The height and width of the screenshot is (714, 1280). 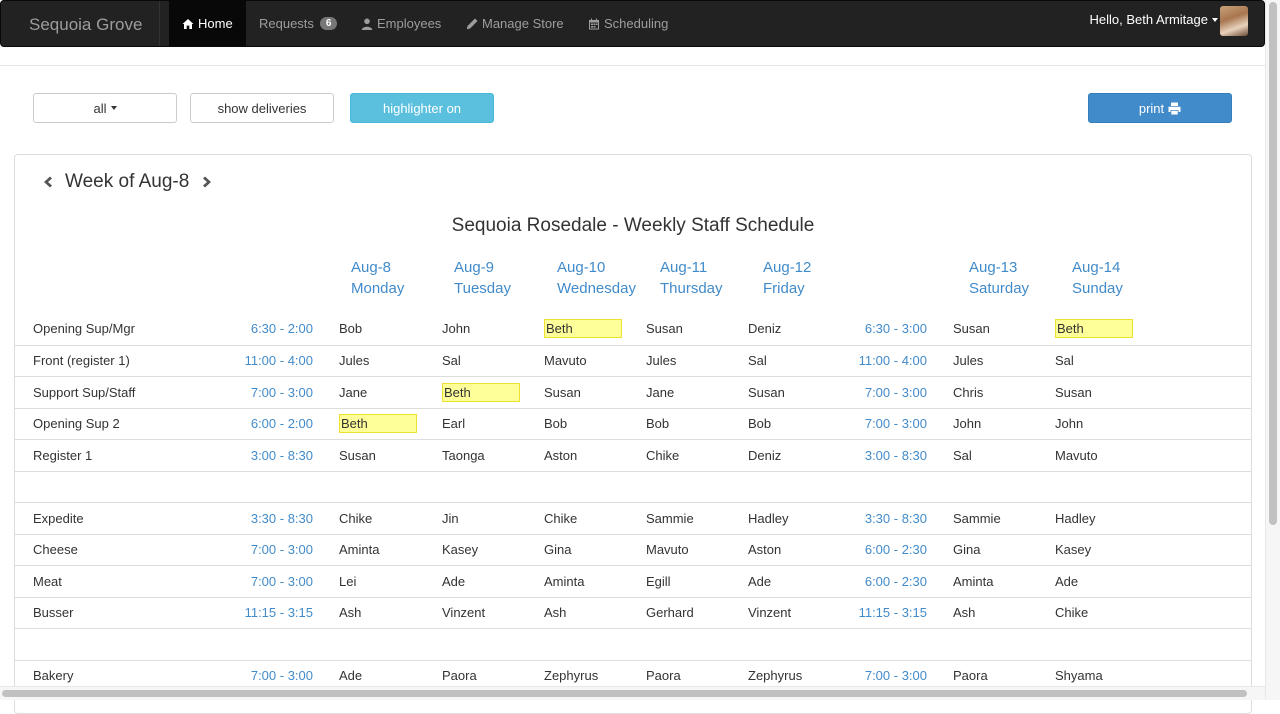 I want to click on nav-requests: Requests 6, so click(x=298, y=23).